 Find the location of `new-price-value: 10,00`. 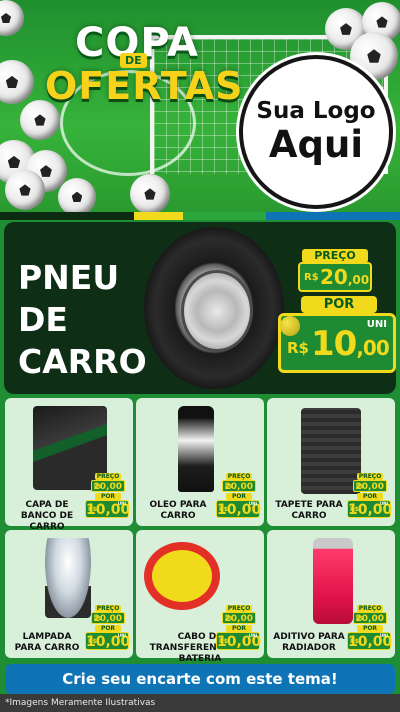

new-price-value: 10,00 is located at coordinates (350, 344).